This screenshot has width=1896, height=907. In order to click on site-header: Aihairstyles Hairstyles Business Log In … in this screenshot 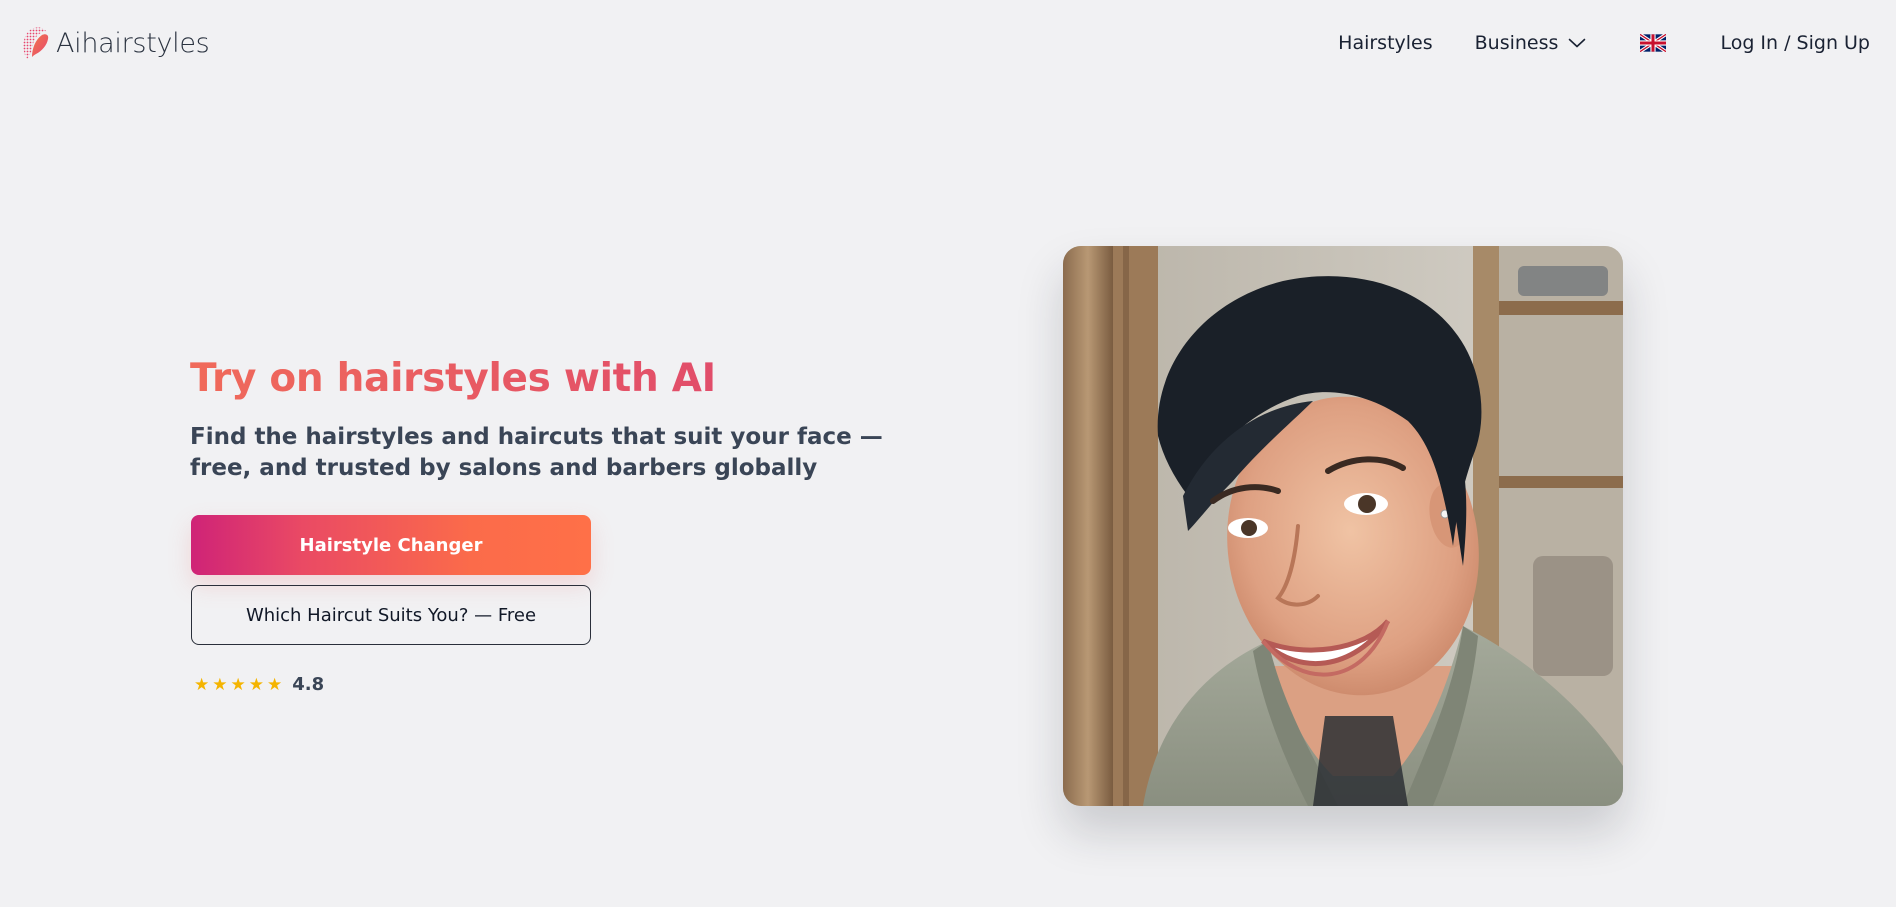, I will do `click(948, 43)`.